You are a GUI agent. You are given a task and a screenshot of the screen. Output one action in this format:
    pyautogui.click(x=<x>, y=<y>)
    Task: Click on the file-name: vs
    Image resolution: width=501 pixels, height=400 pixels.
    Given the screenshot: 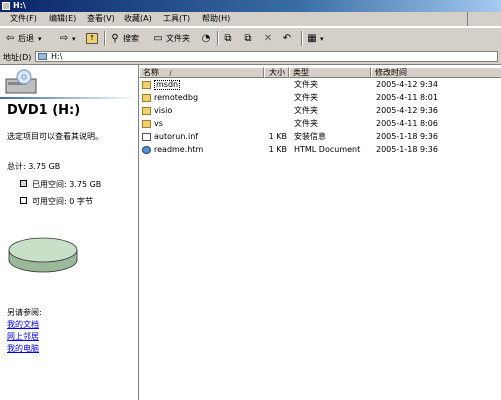 What is the action you would take?
    pyautogui.click(x=158, y=123)
    